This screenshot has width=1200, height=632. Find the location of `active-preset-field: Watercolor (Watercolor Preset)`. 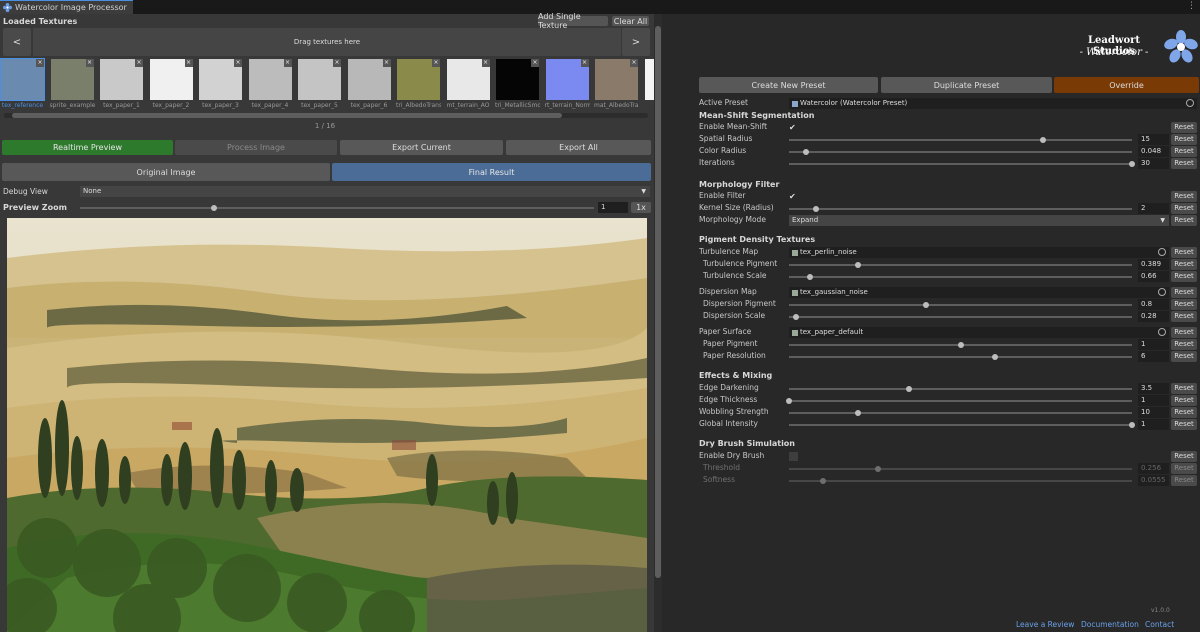

active-preset-field: Watercolor (Watercolor Preset) is located at coordinates (993, 103).